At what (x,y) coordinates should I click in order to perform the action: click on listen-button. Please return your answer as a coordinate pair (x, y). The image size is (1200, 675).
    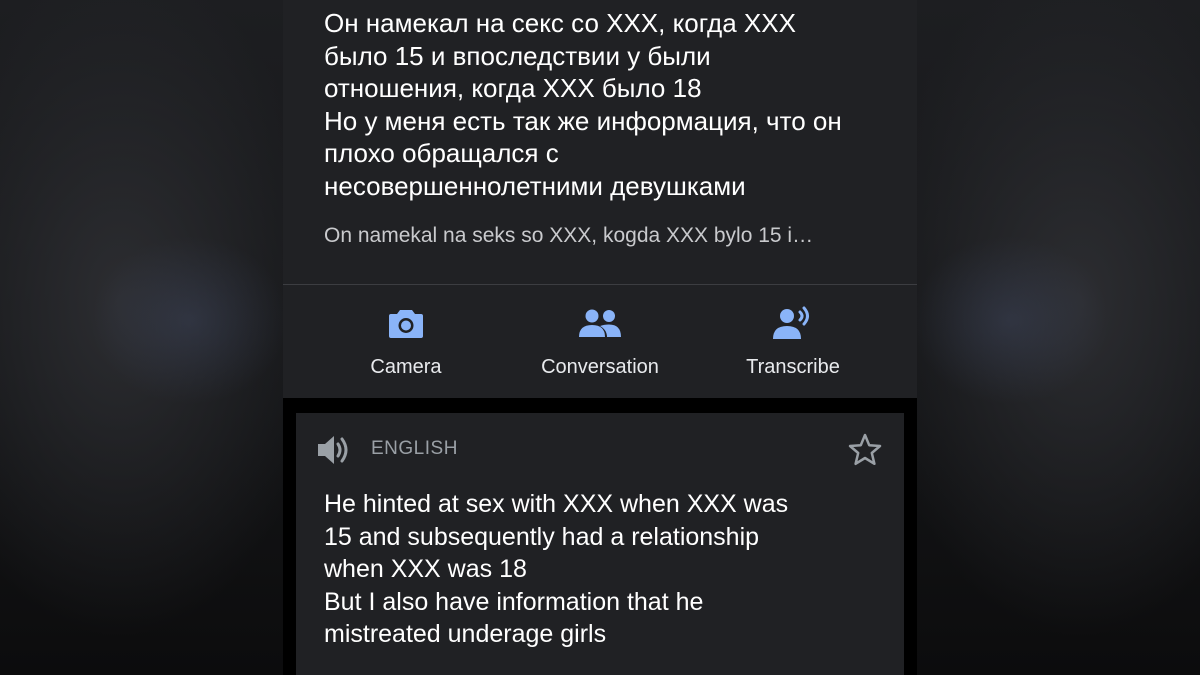
    Looking at the image, I should click on (334, 450).